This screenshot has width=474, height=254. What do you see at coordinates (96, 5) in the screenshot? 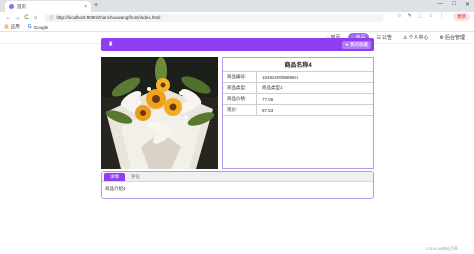
I see `new-tab-icon: +` at bounding box center [96, 5].